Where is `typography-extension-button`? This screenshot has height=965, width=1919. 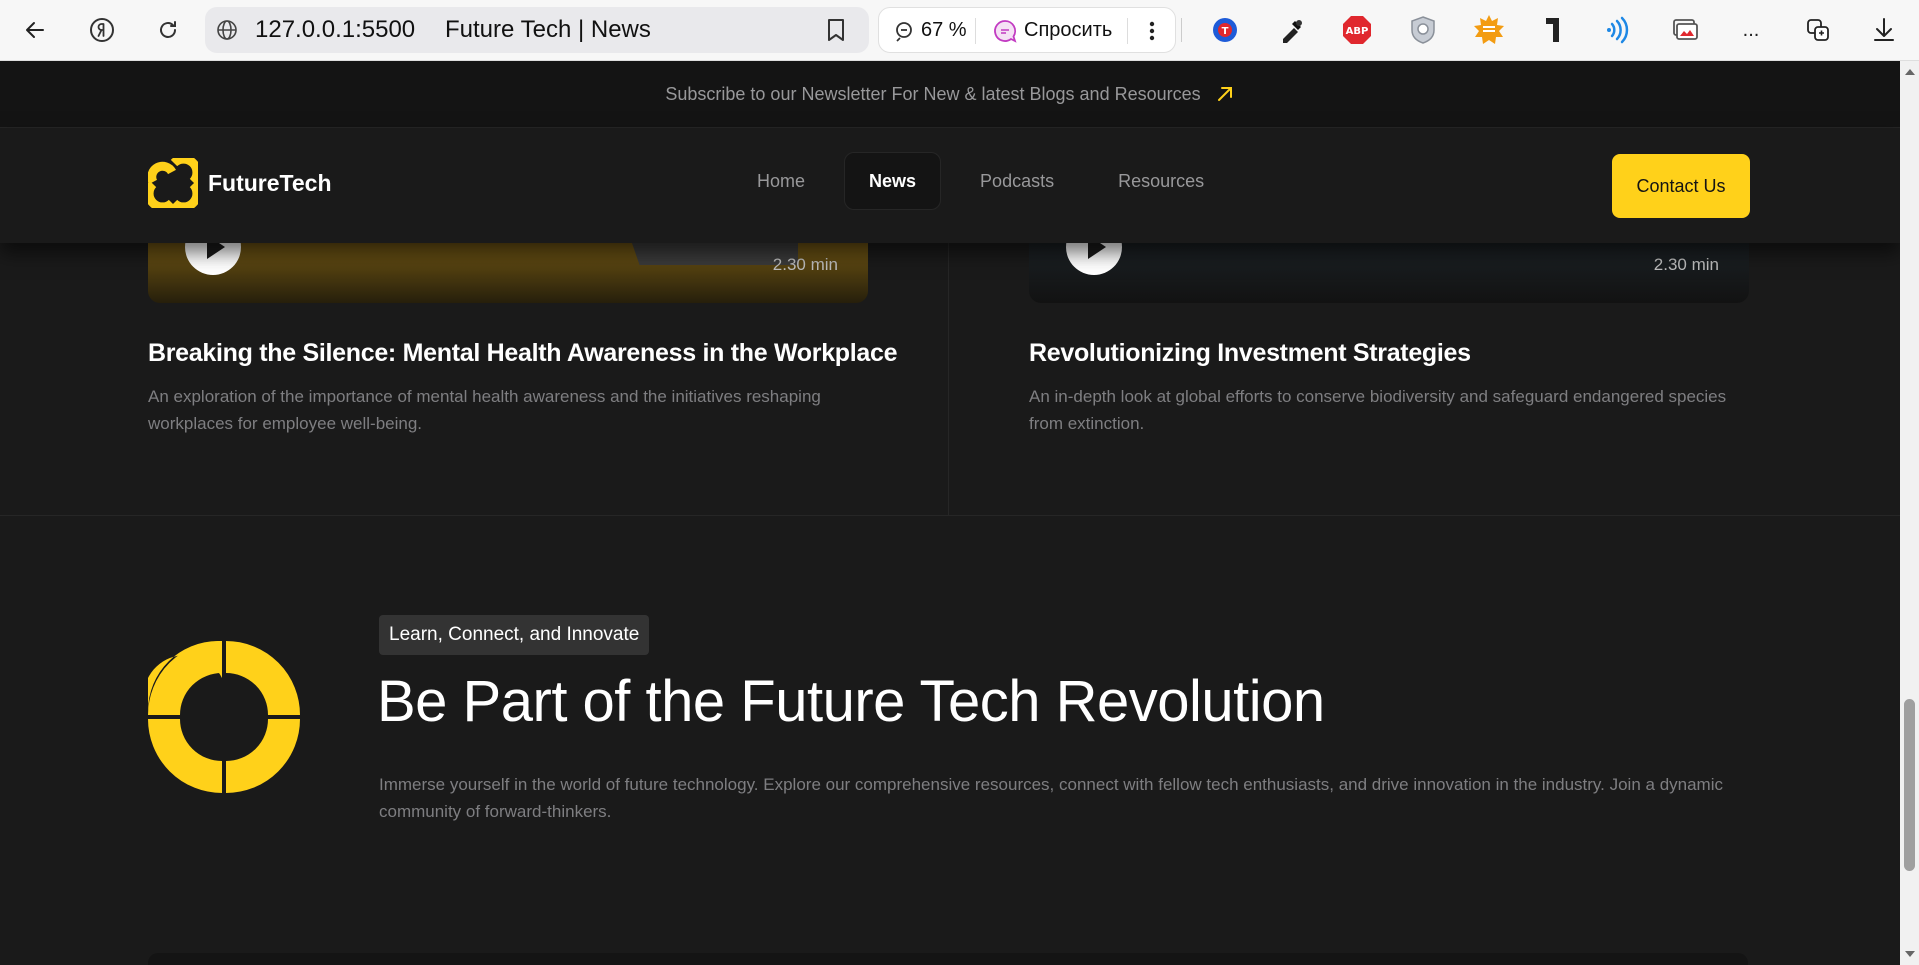
typography-extension-button is located at coordinates (1553, 30).